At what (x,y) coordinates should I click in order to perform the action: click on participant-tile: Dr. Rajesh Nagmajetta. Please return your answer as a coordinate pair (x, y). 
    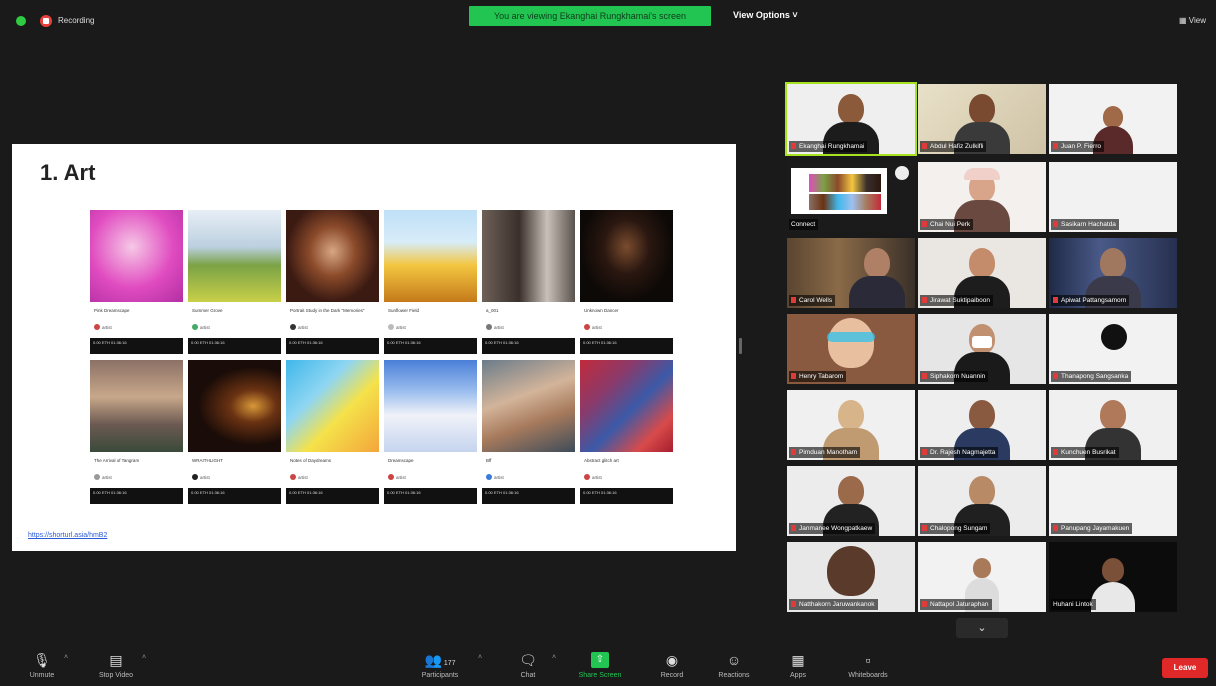
    Looking at the image, I should click on (982, 425).